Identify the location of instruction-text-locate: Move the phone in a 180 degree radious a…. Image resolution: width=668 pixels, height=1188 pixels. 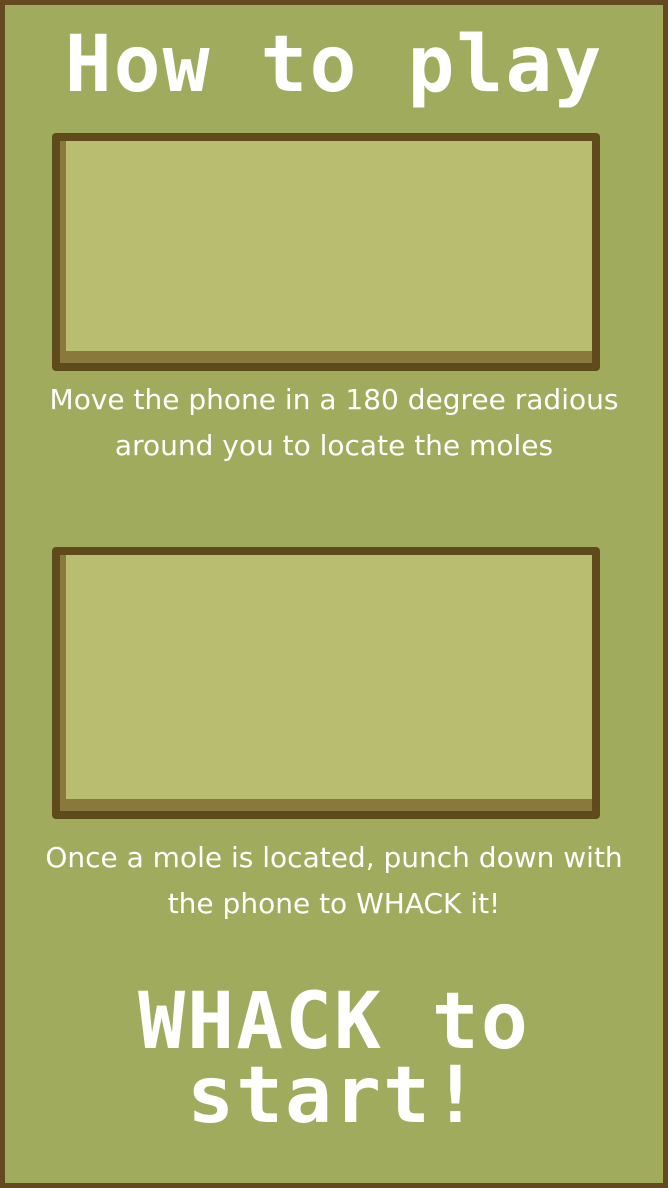
(334, 422).